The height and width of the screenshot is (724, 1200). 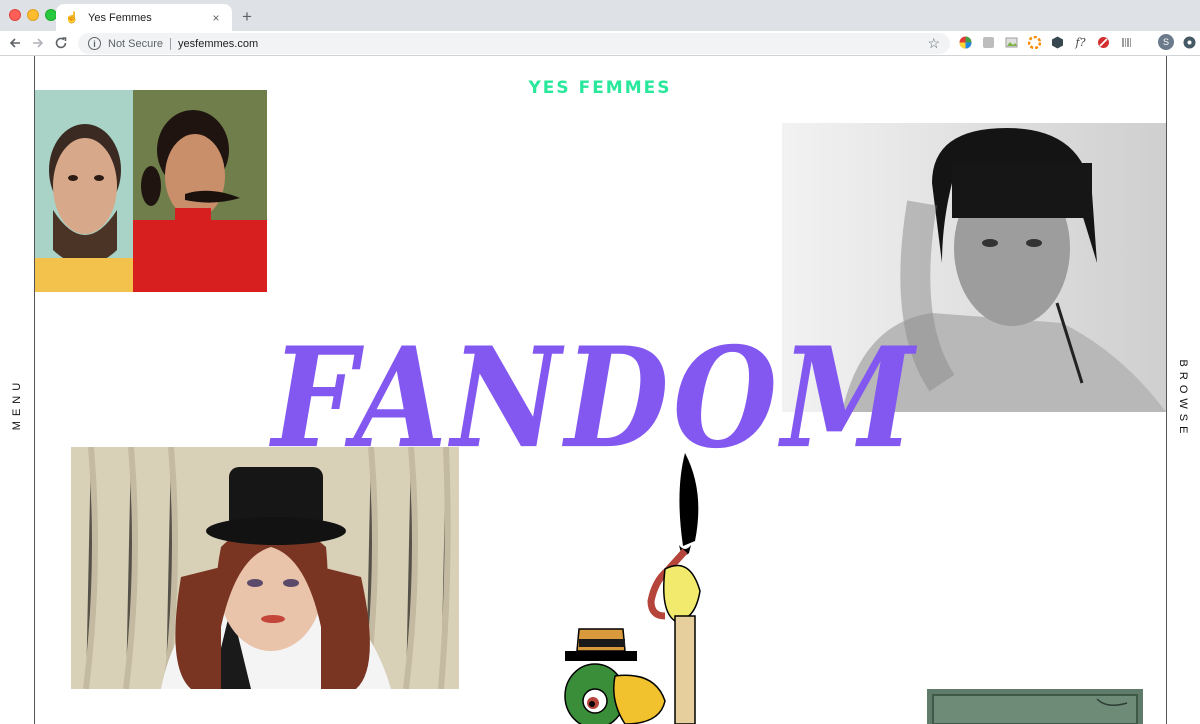 What do you see at coordinates (1183, 399) in the screenshot?
I see `browse-button: BROWSE` at bounding box center [1183, 399].